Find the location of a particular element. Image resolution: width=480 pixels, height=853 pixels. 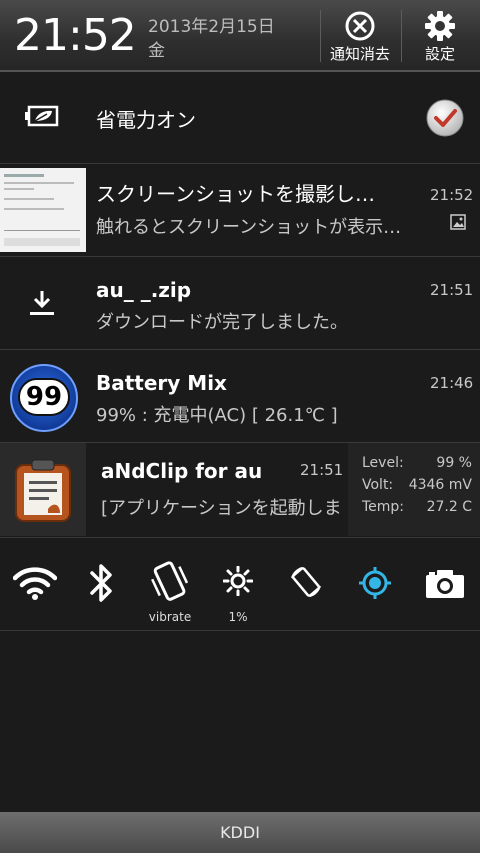

power-saving-row: 省電力オン is located at coordinates (240, 118).